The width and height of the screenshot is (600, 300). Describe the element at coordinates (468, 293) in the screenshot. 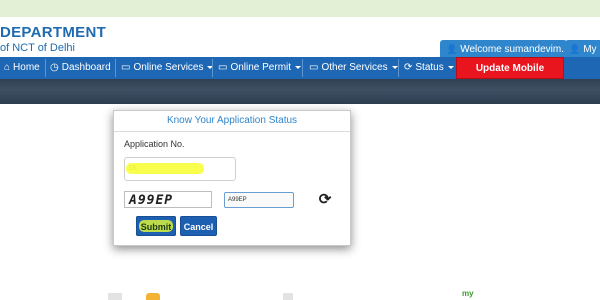

I see `page-content-fragment-text: my` at that location.